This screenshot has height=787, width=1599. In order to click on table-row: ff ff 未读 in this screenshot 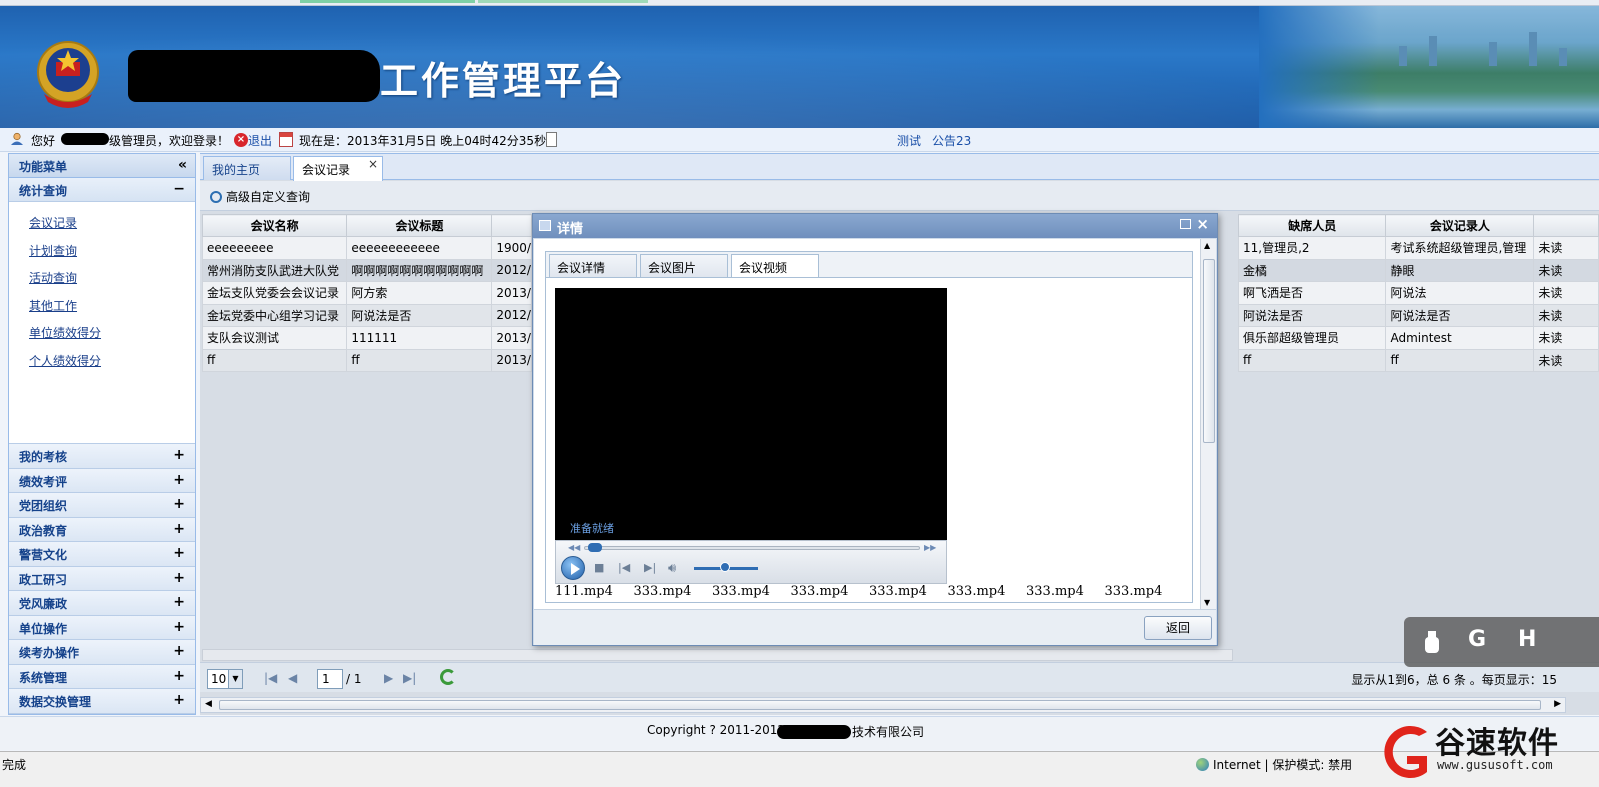, I will do `click(1418, 360)`.